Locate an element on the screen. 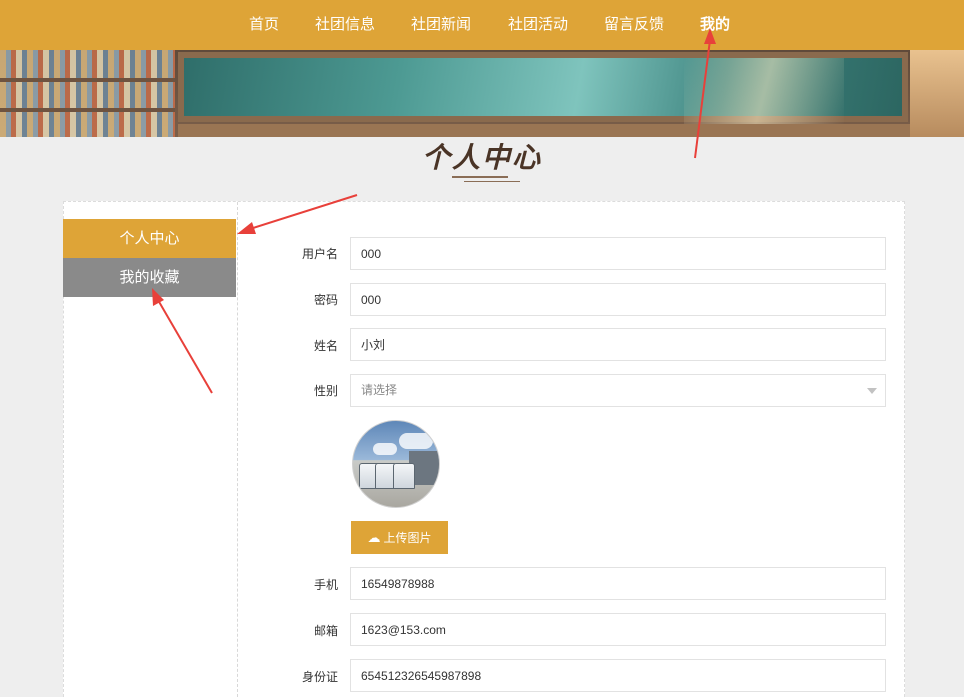  gender-label: 性别 is located at coordinates (325, 391).